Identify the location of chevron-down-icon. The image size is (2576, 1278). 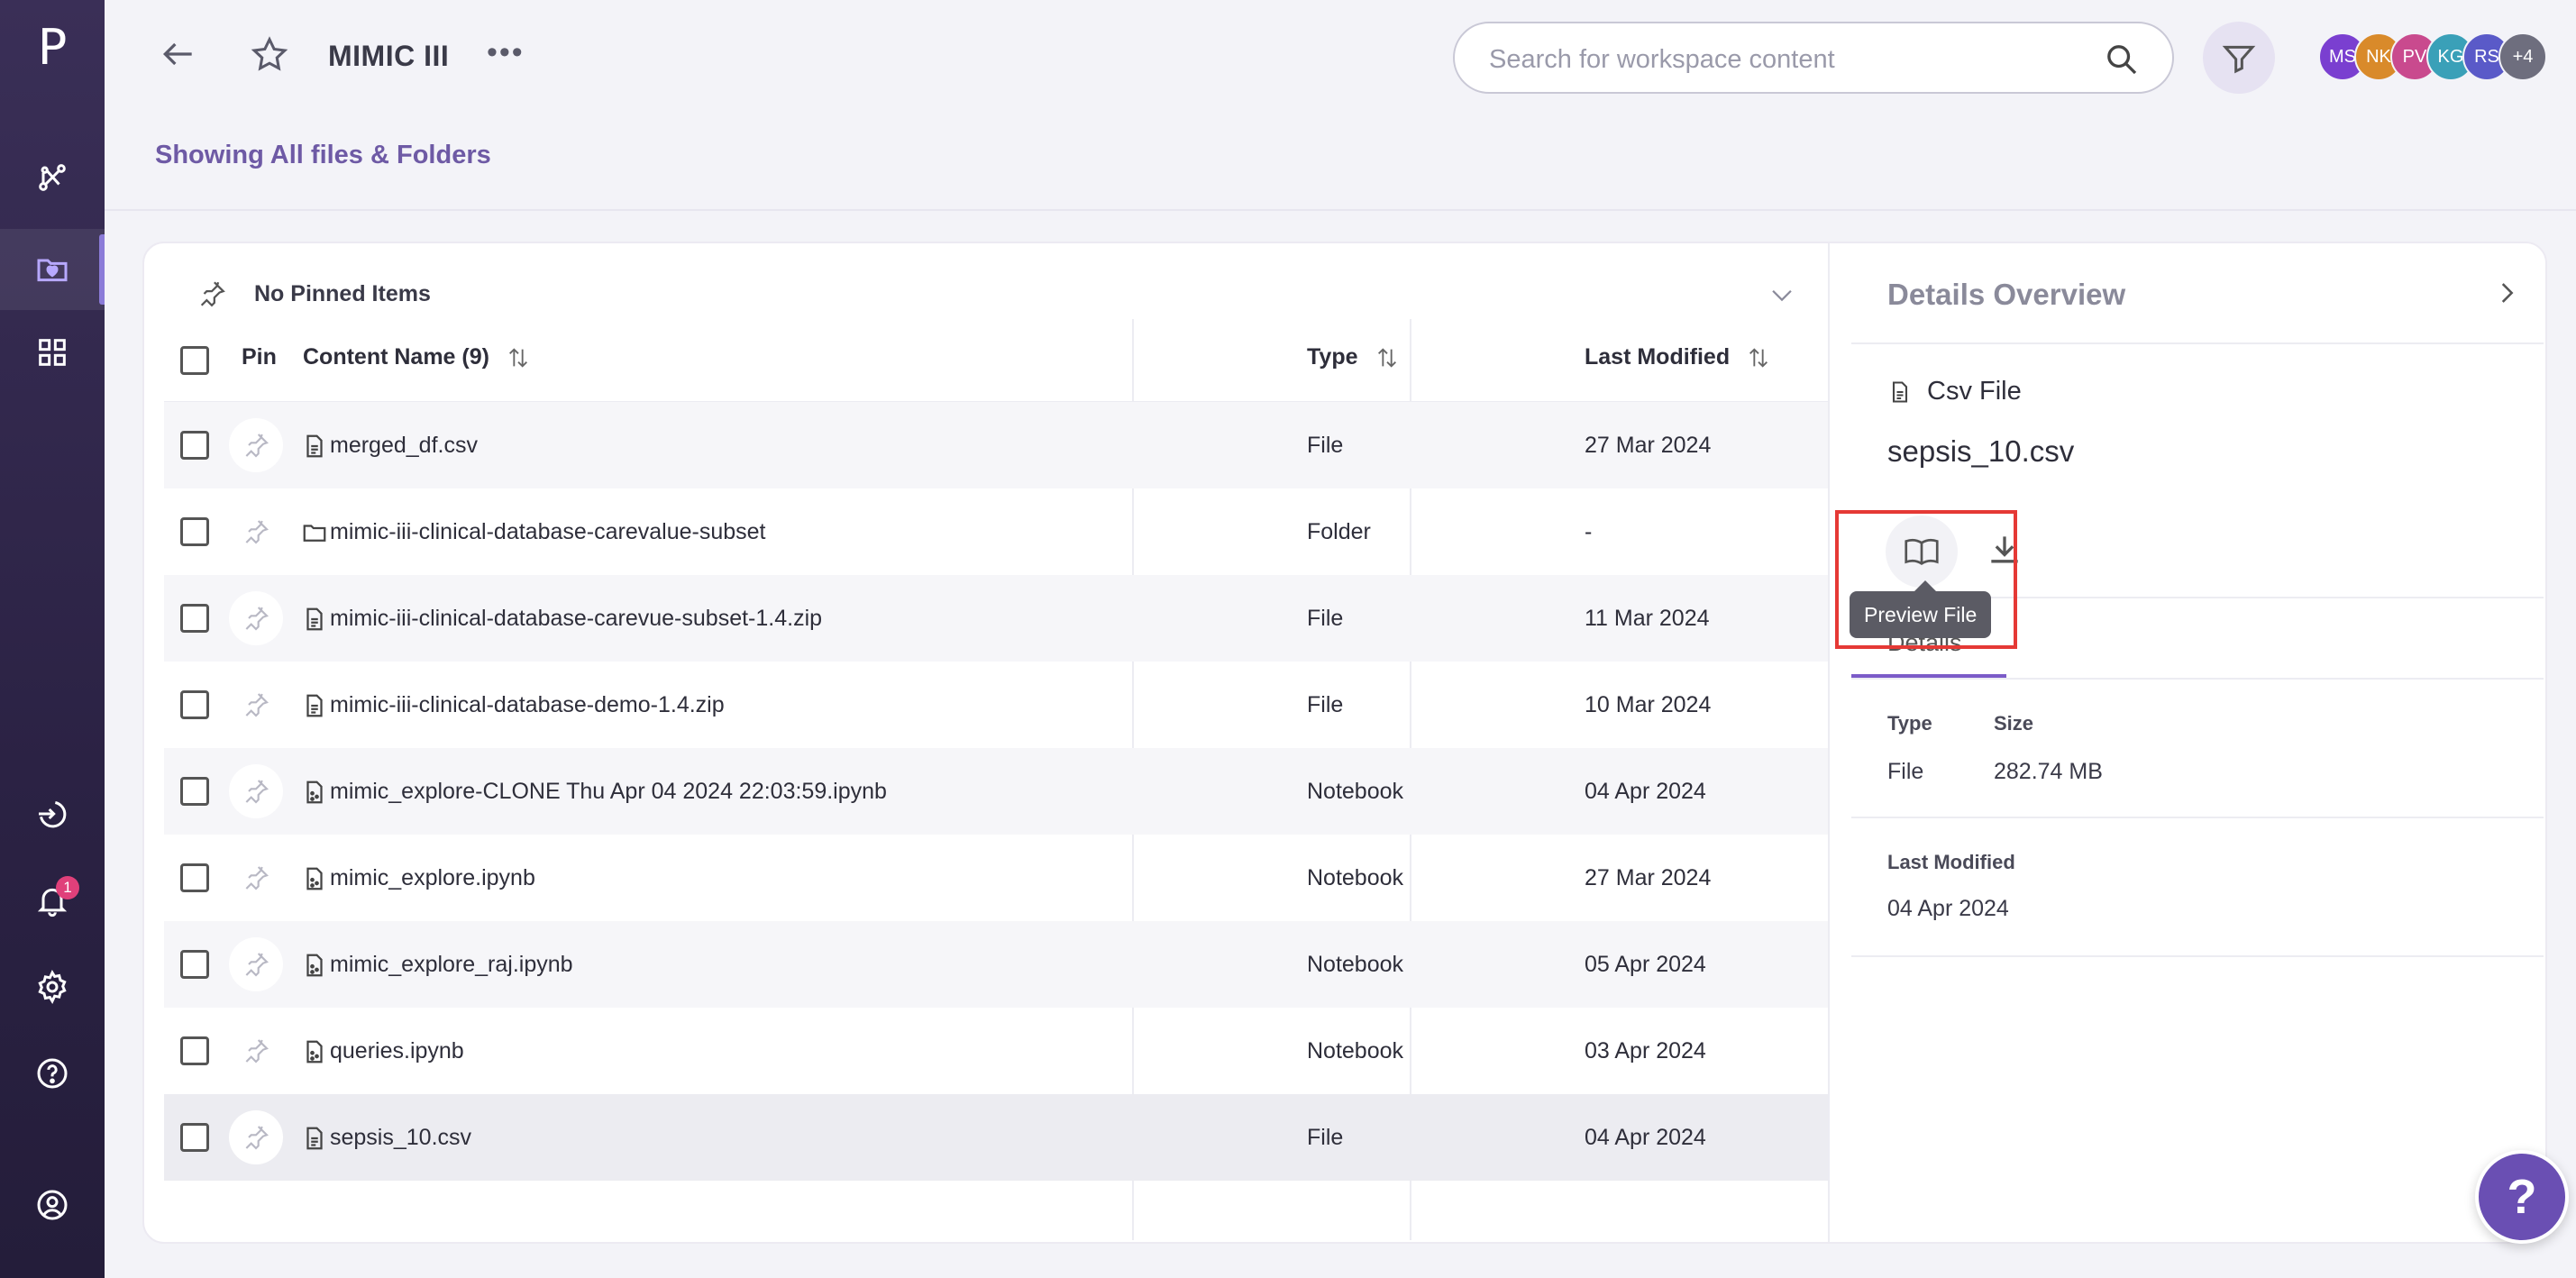
(1782, 294).